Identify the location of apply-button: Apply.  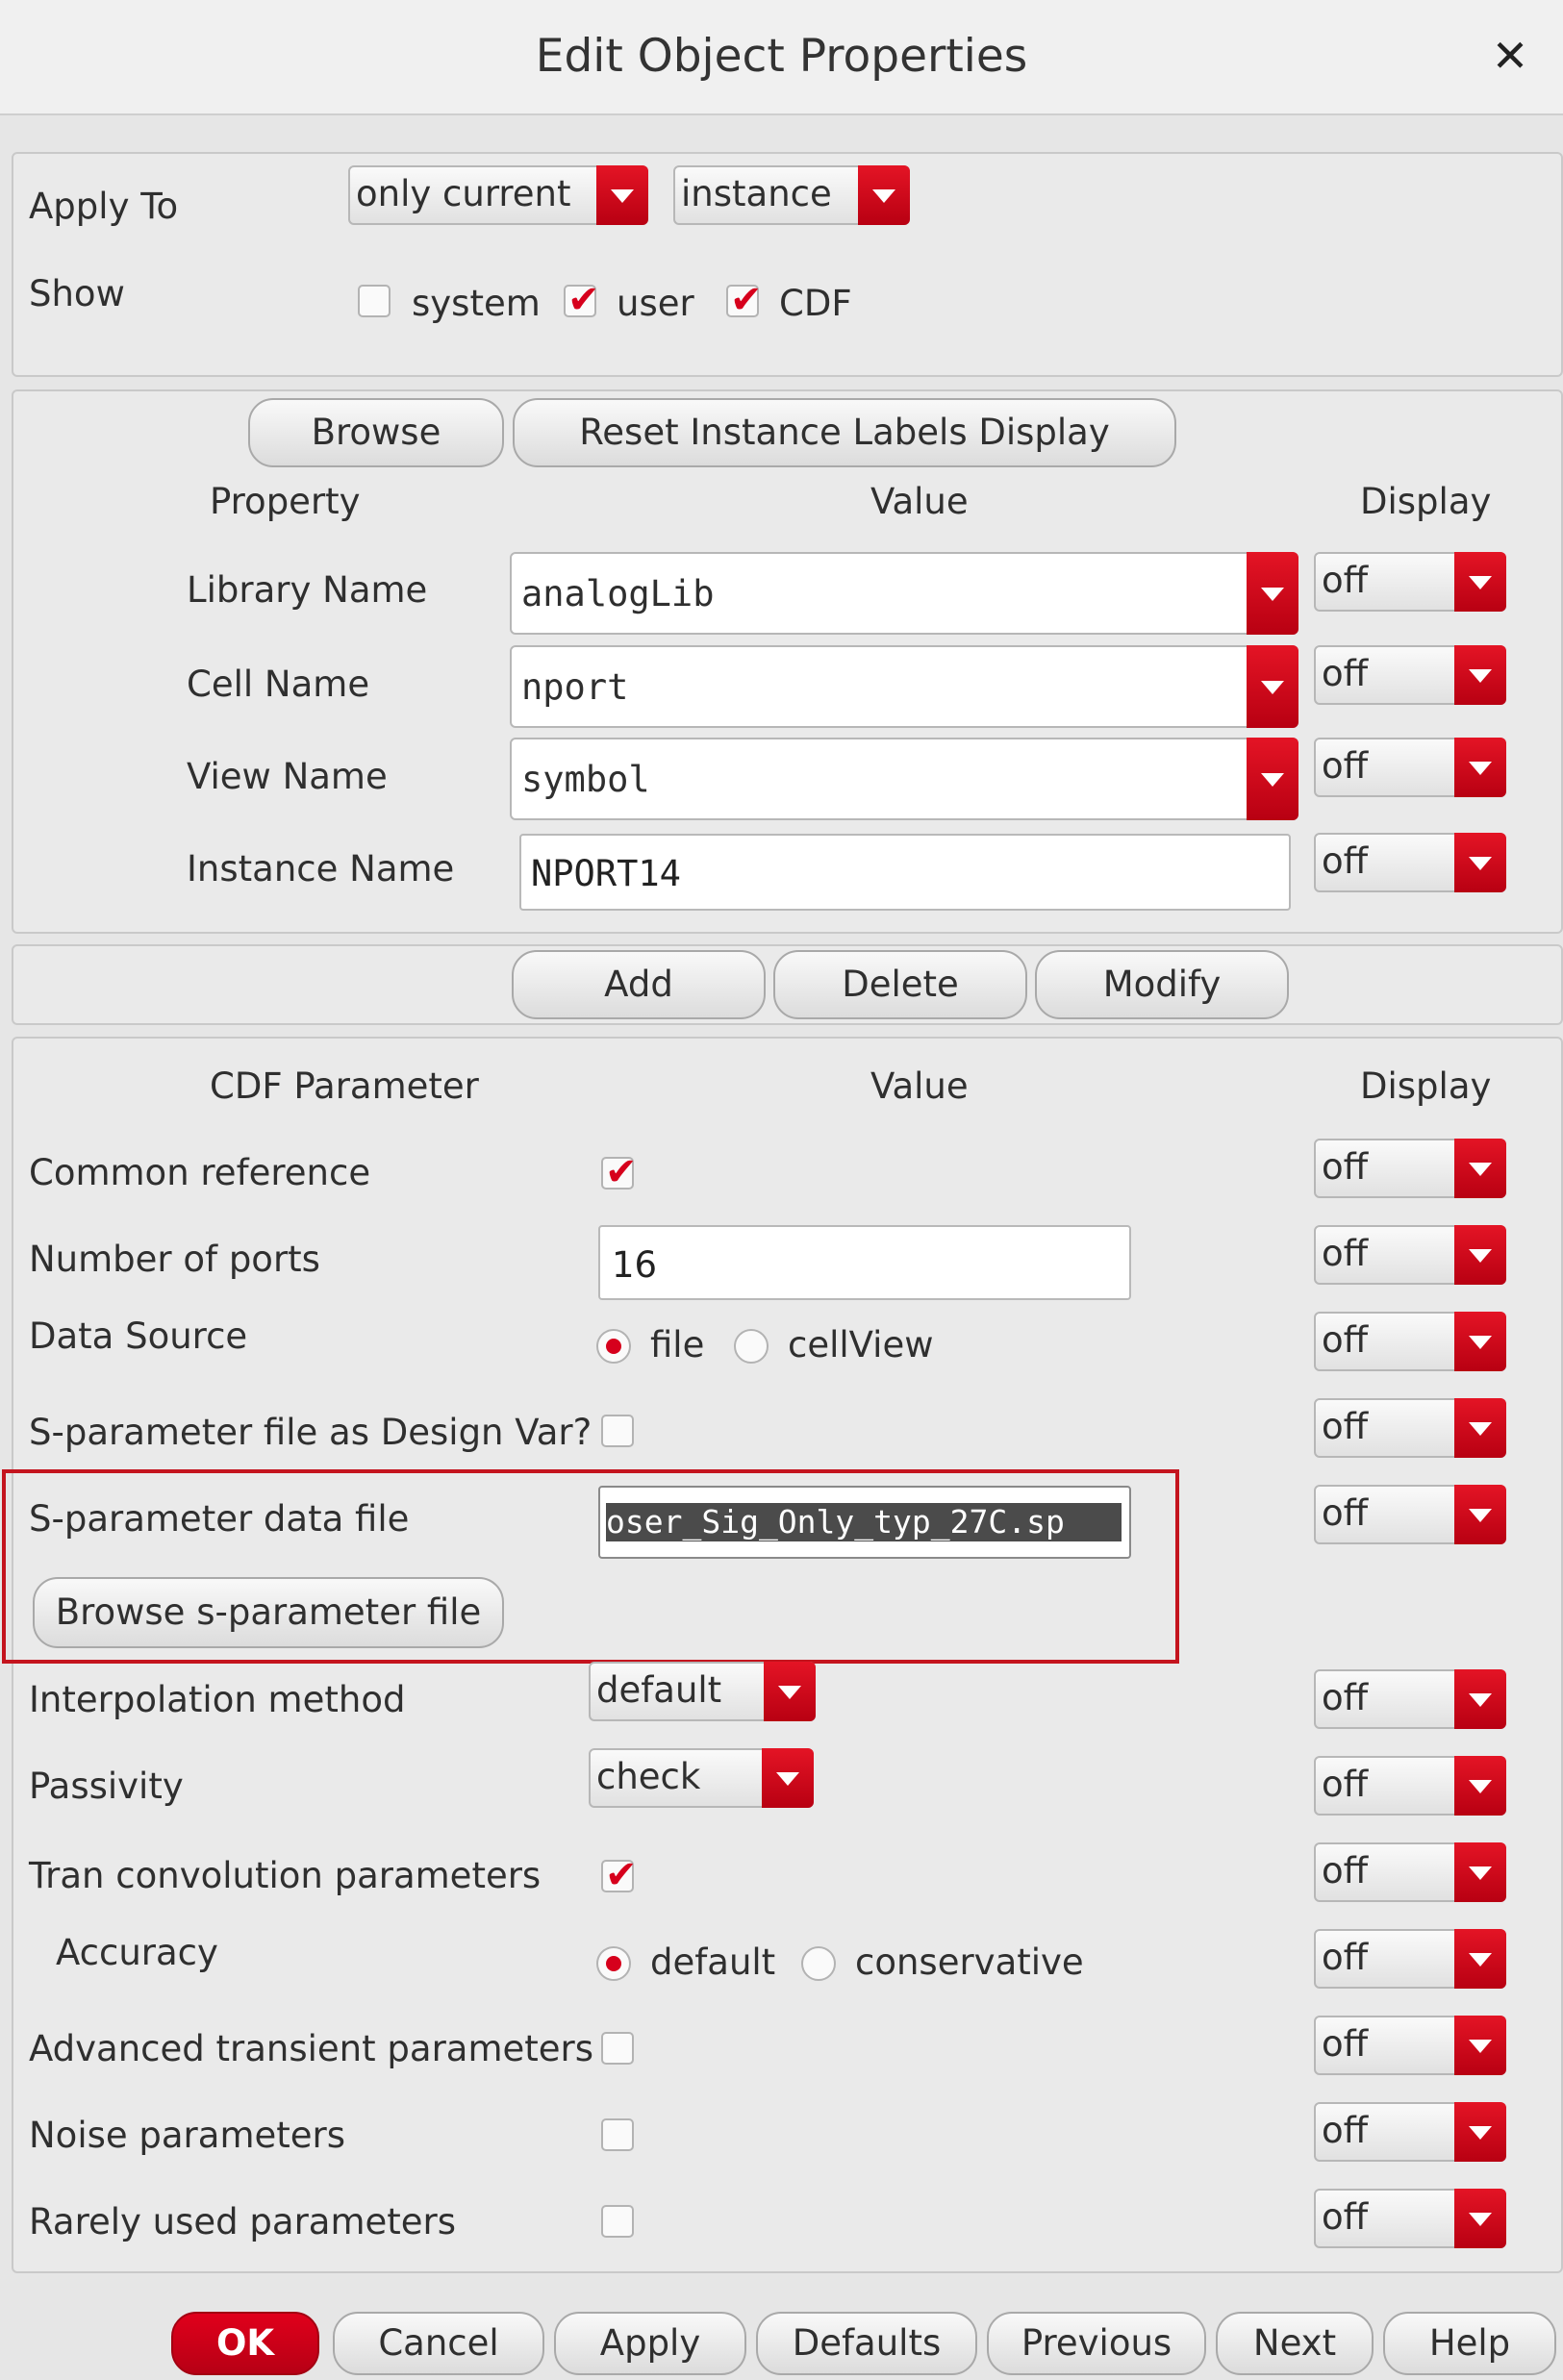
(650, 2343).